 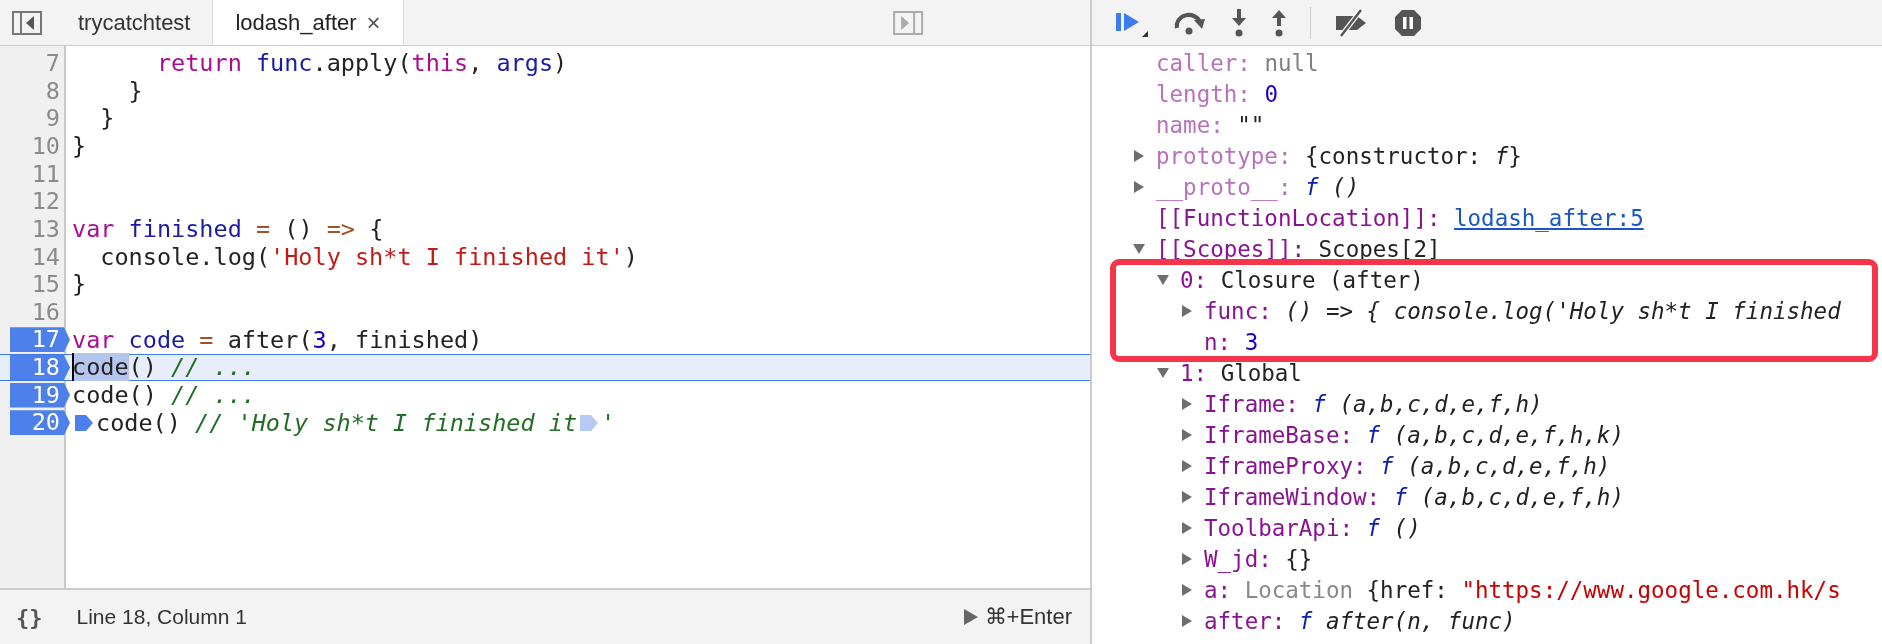 I want to click on property-entry: W_jd: {}, so click(x=1258, y=558).